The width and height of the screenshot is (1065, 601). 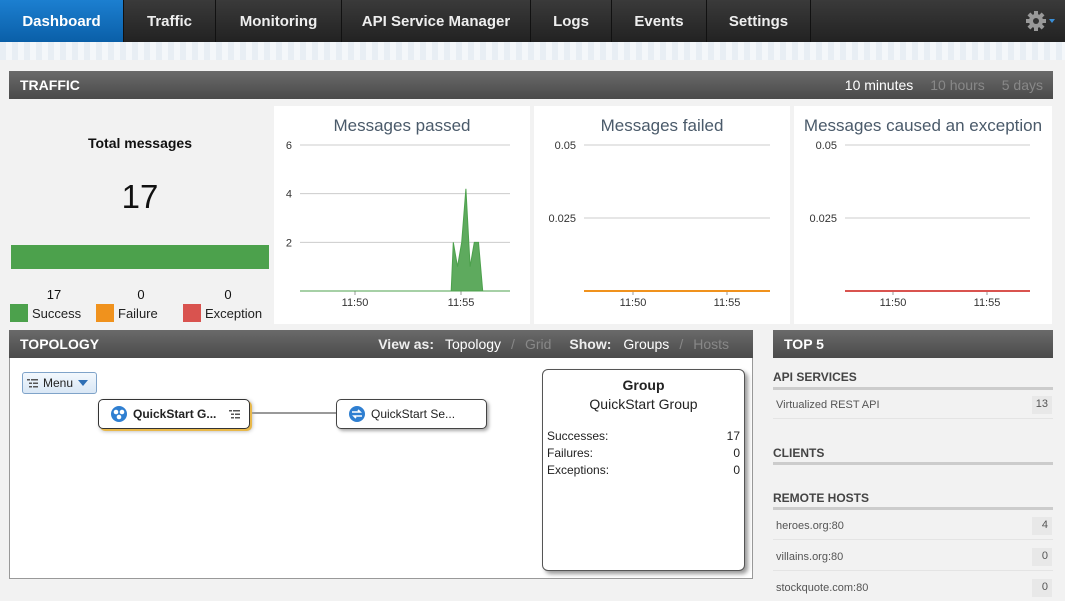 I want to click on series-area, so click(x=405, y=240).